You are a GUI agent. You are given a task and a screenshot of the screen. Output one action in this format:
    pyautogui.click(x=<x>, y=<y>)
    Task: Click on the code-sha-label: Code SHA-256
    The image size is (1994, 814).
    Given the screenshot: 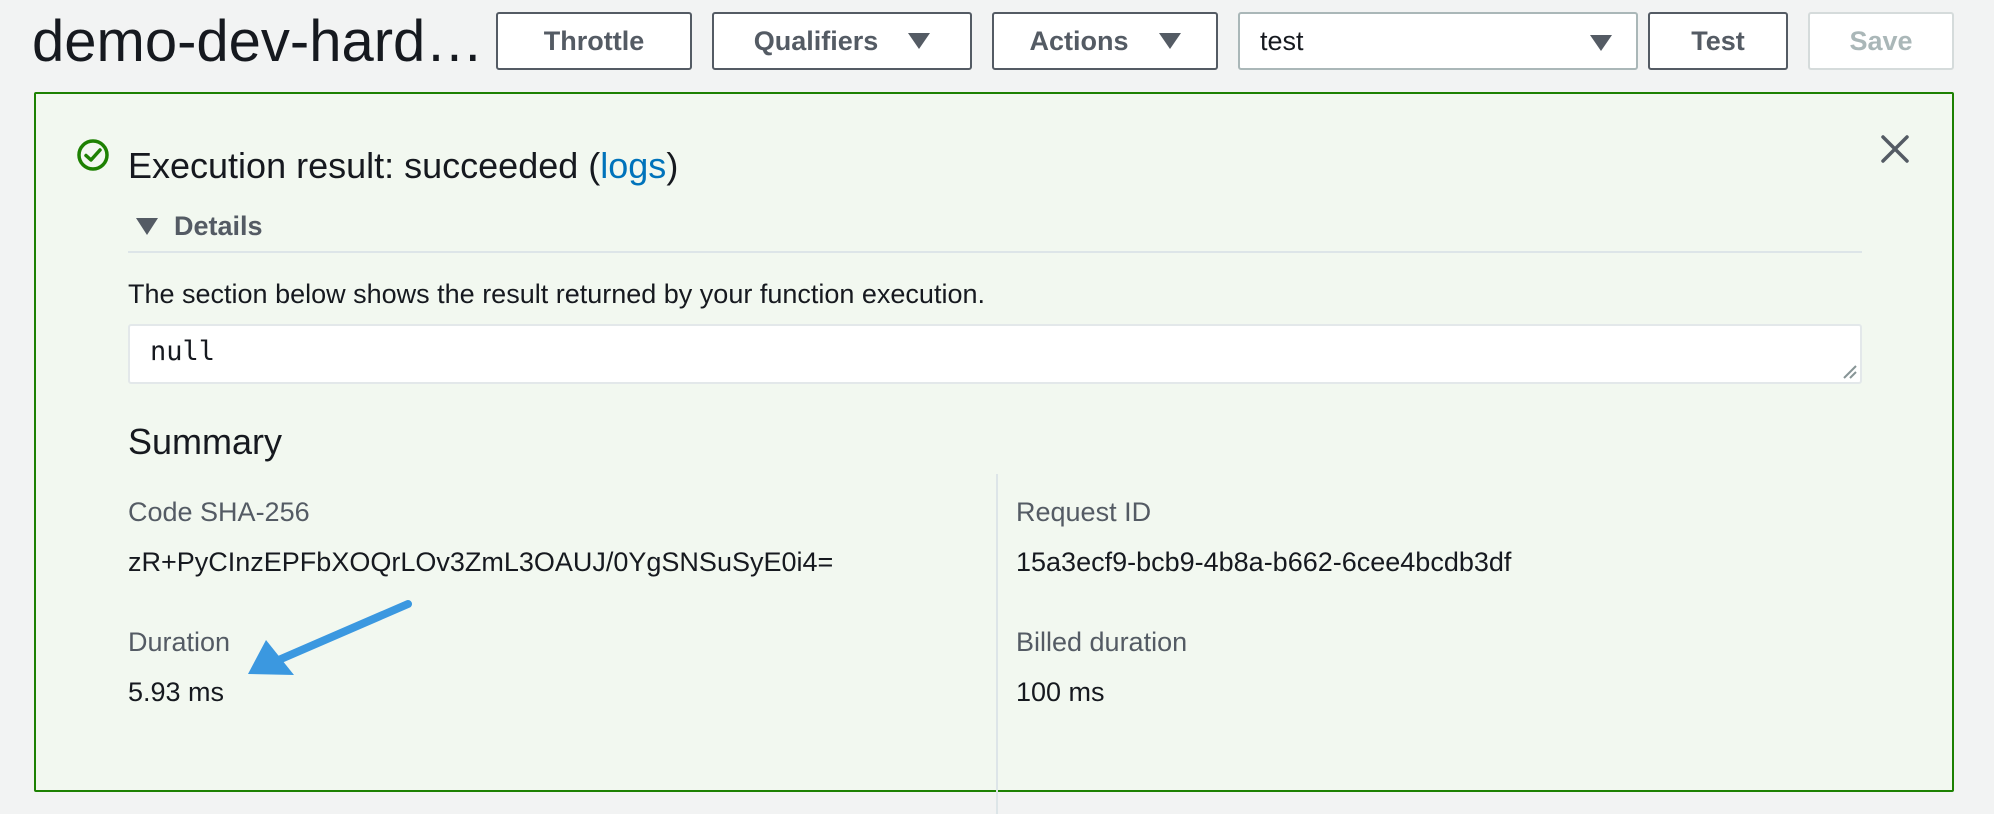 What is the action you would take?
    pyautogui.click(x=219, y=512)
    